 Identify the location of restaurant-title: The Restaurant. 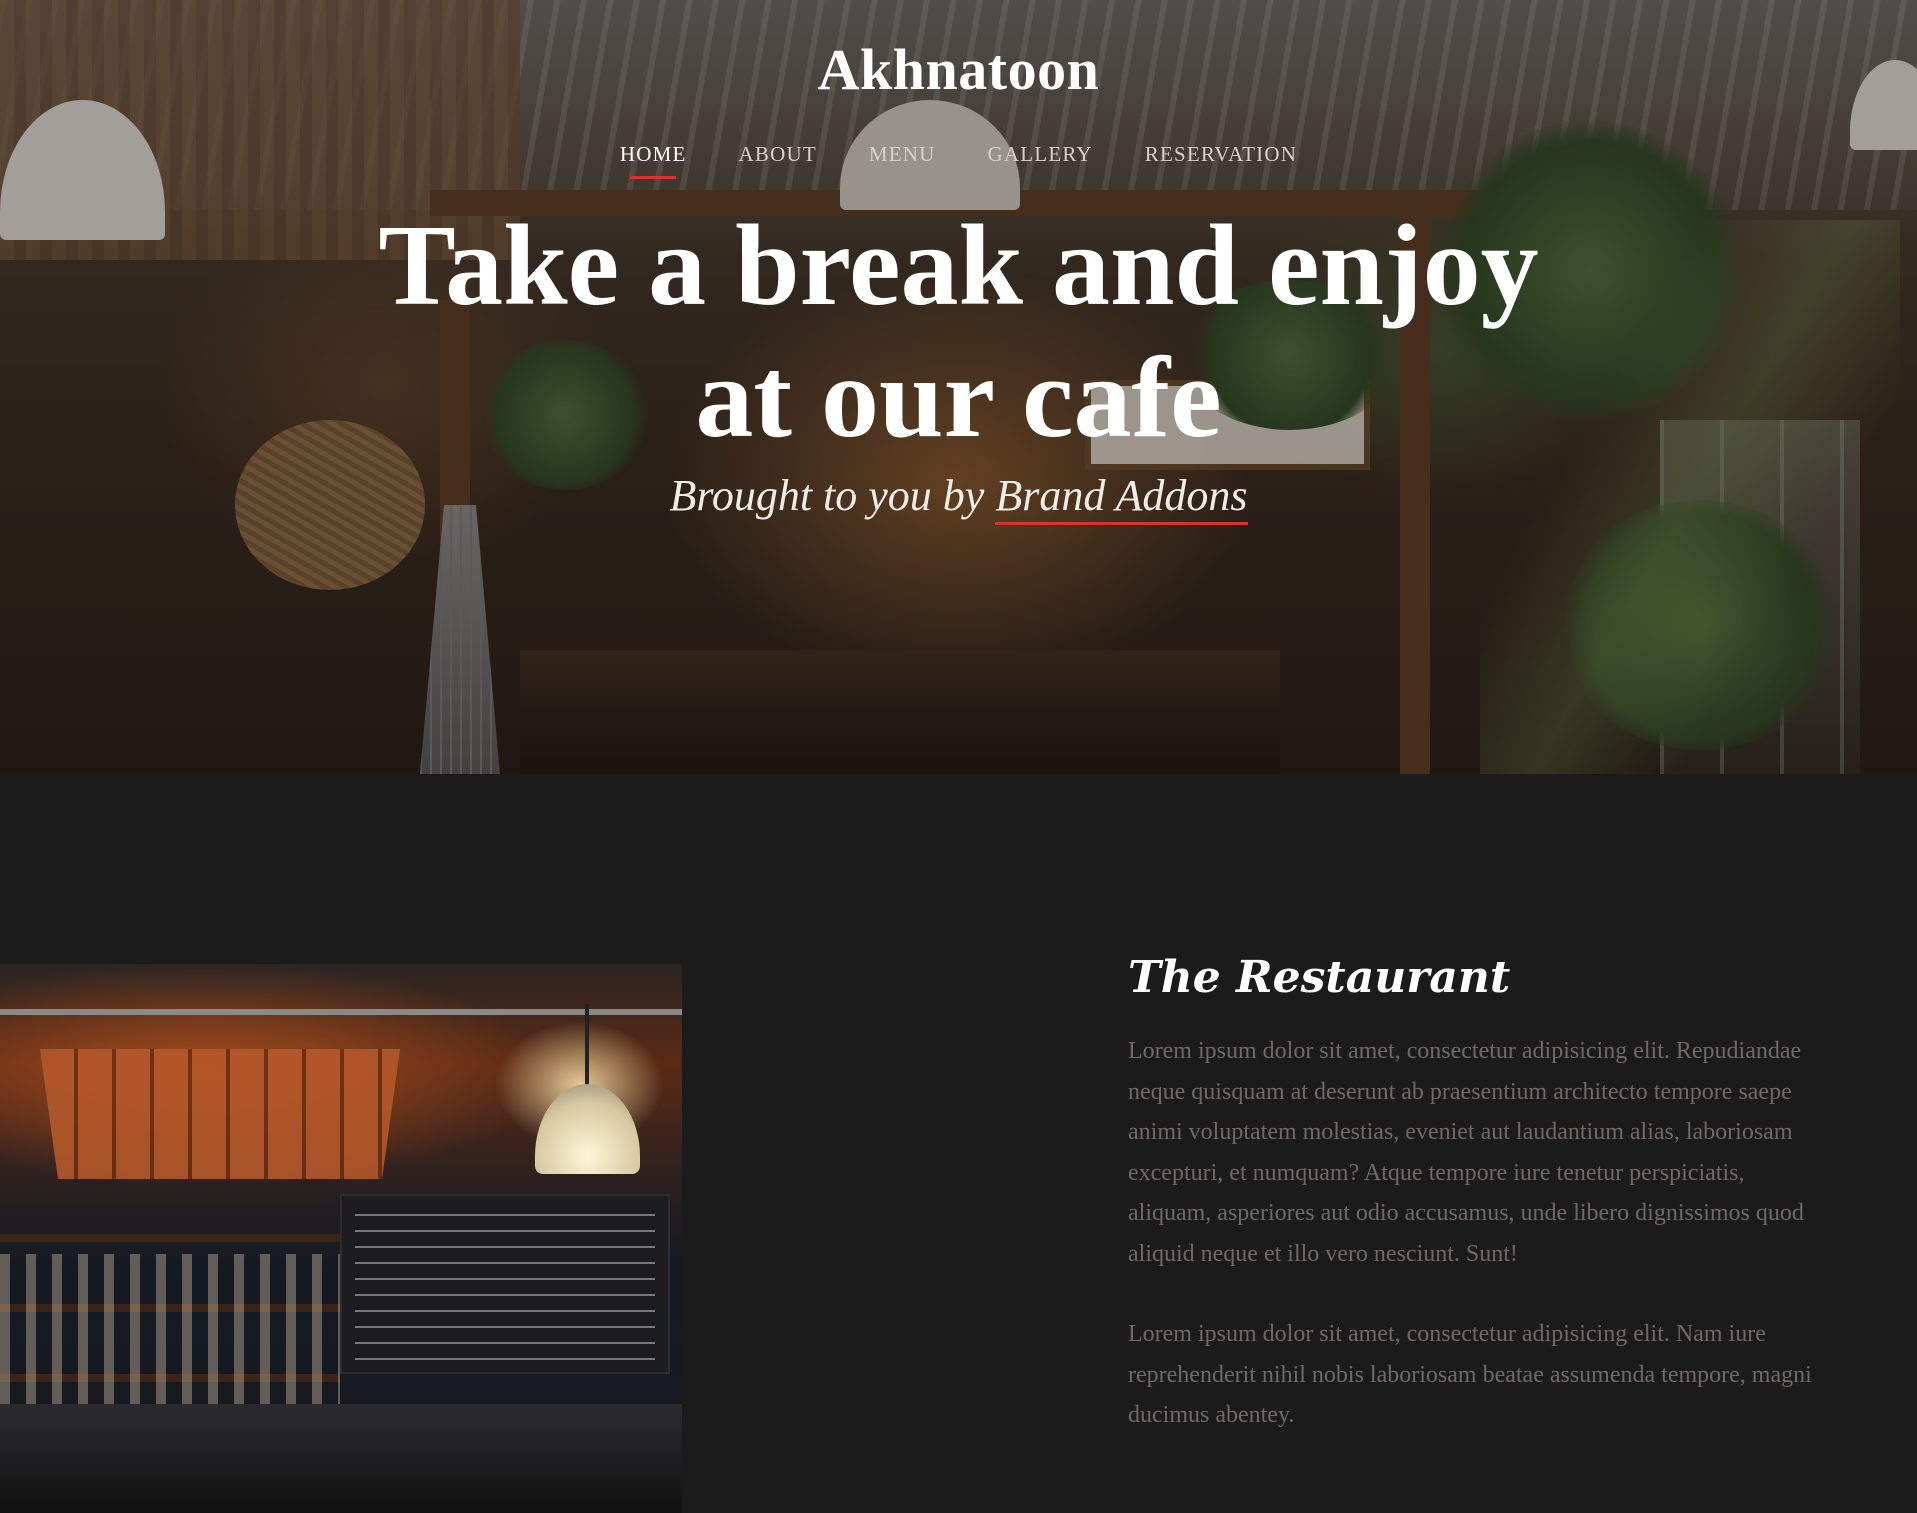
(1319, 977).